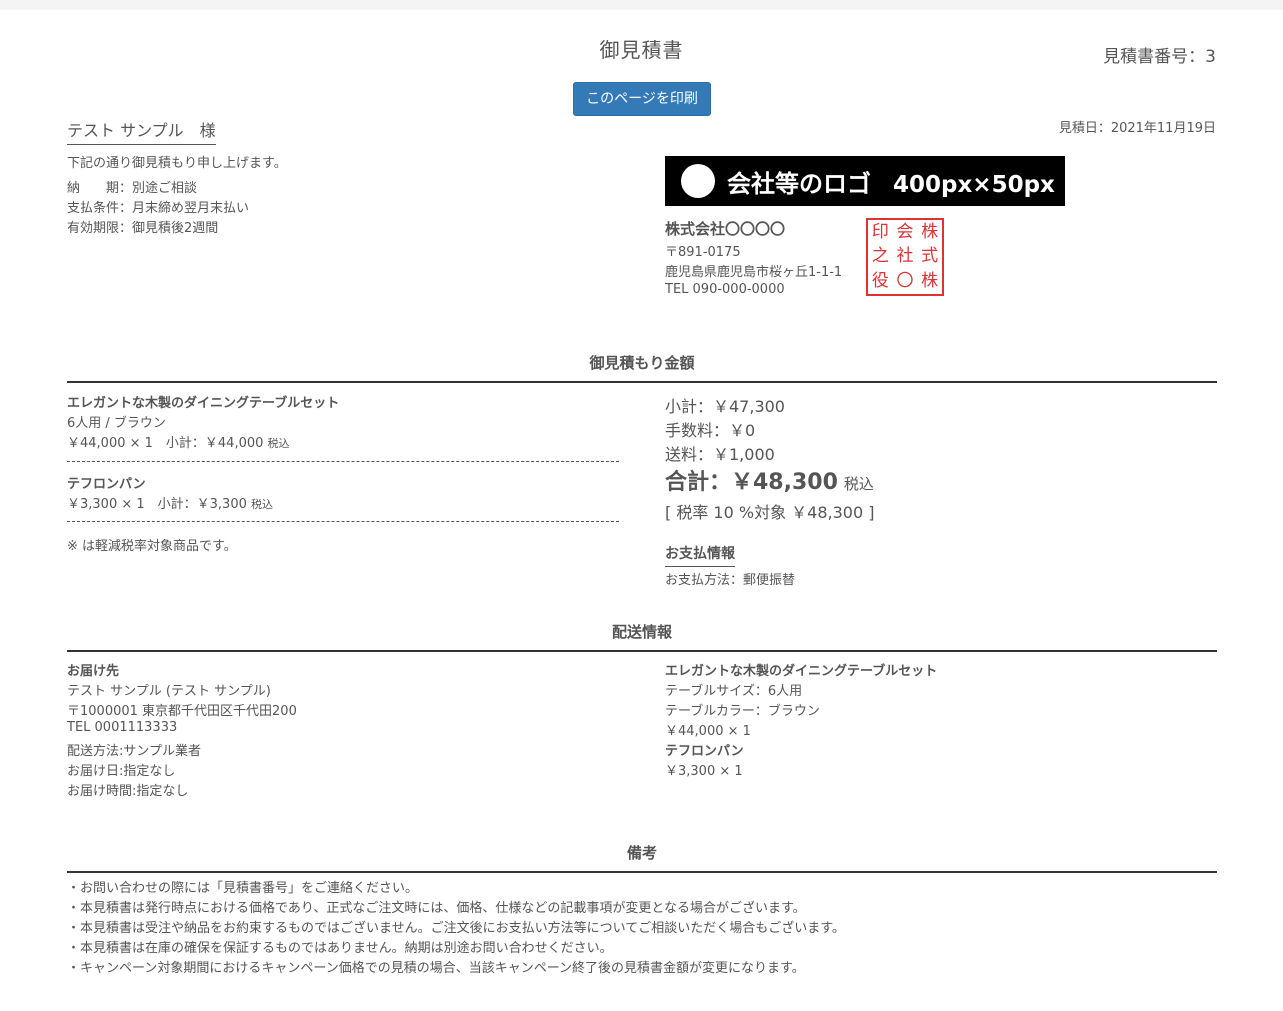  What do you see at coordinates (880, 231) in the screenshot?
I see `seal-char: 印` at bounding box center [880, 231].